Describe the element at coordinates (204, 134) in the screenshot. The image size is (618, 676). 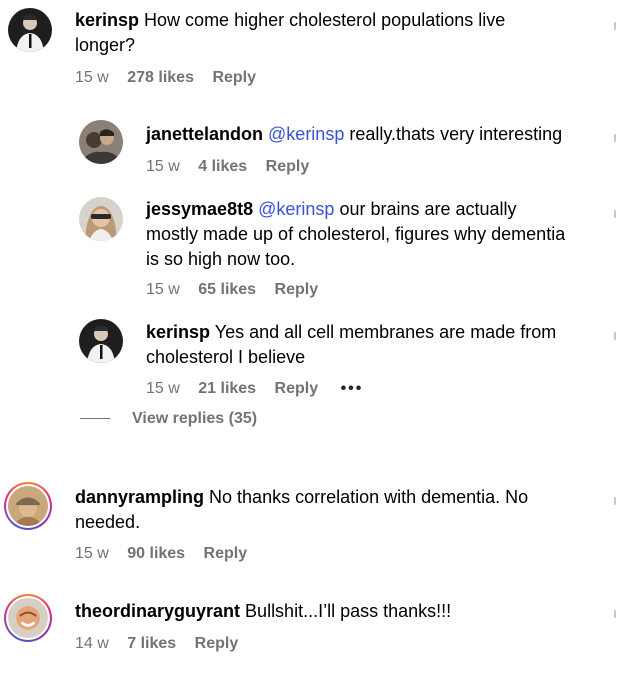
I see `comment-username: janettelandon` at that location.